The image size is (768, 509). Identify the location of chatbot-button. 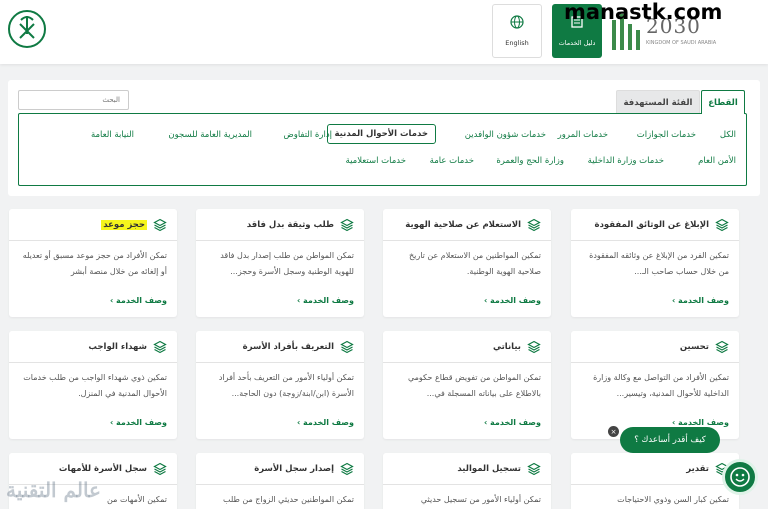
(740, 477).